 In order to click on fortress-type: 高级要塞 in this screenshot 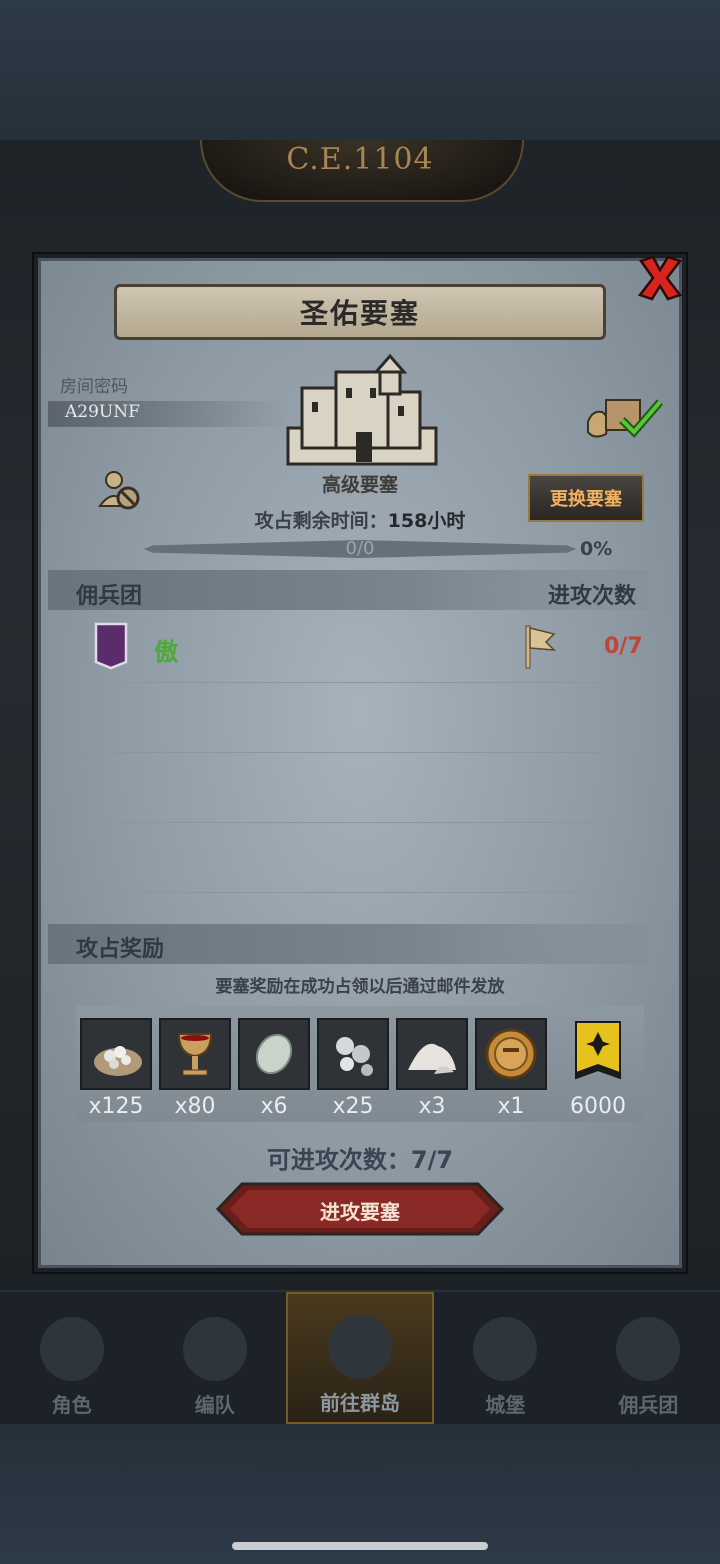, I will do `click(359, 485)`.